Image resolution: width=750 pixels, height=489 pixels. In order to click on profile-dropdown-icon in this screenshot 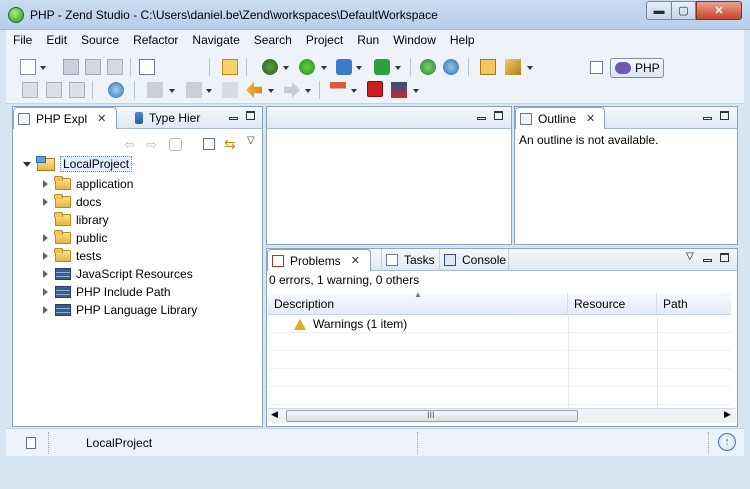, I will do `click(359, 68)`.